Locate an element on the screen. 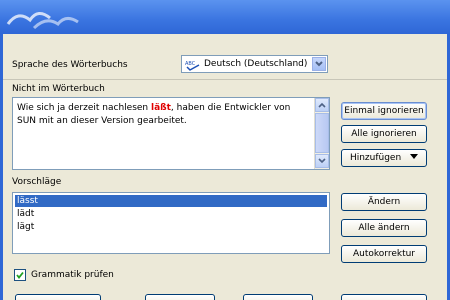  change-button: Ändern is located at coordinates (384, 202).